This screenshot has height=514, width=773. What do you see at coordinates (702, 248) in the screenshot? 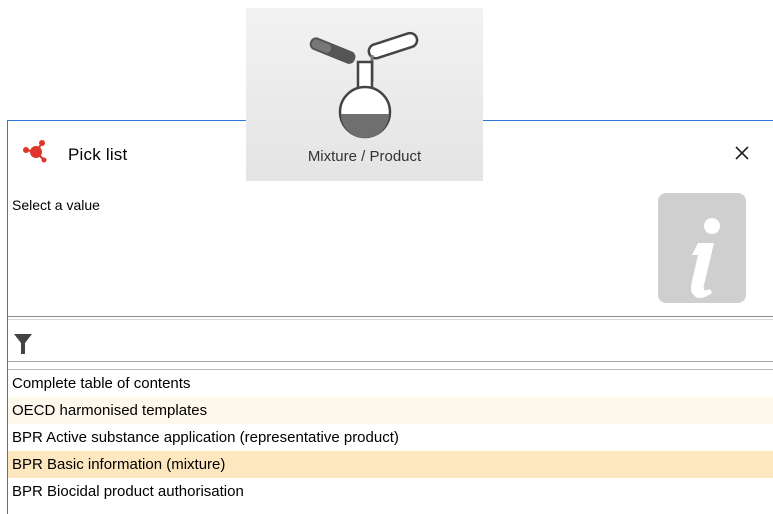
I see `info-icon` at bounding box center [702, 248].